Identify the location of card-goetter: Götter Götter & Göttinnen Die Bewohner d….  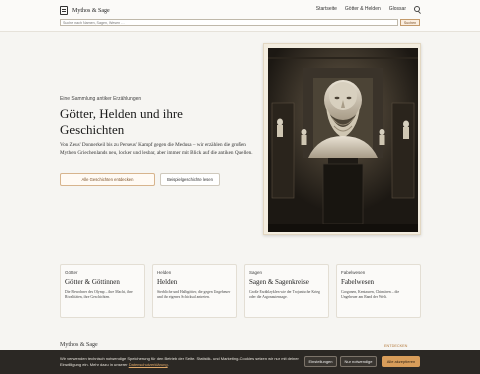
(102, 291).